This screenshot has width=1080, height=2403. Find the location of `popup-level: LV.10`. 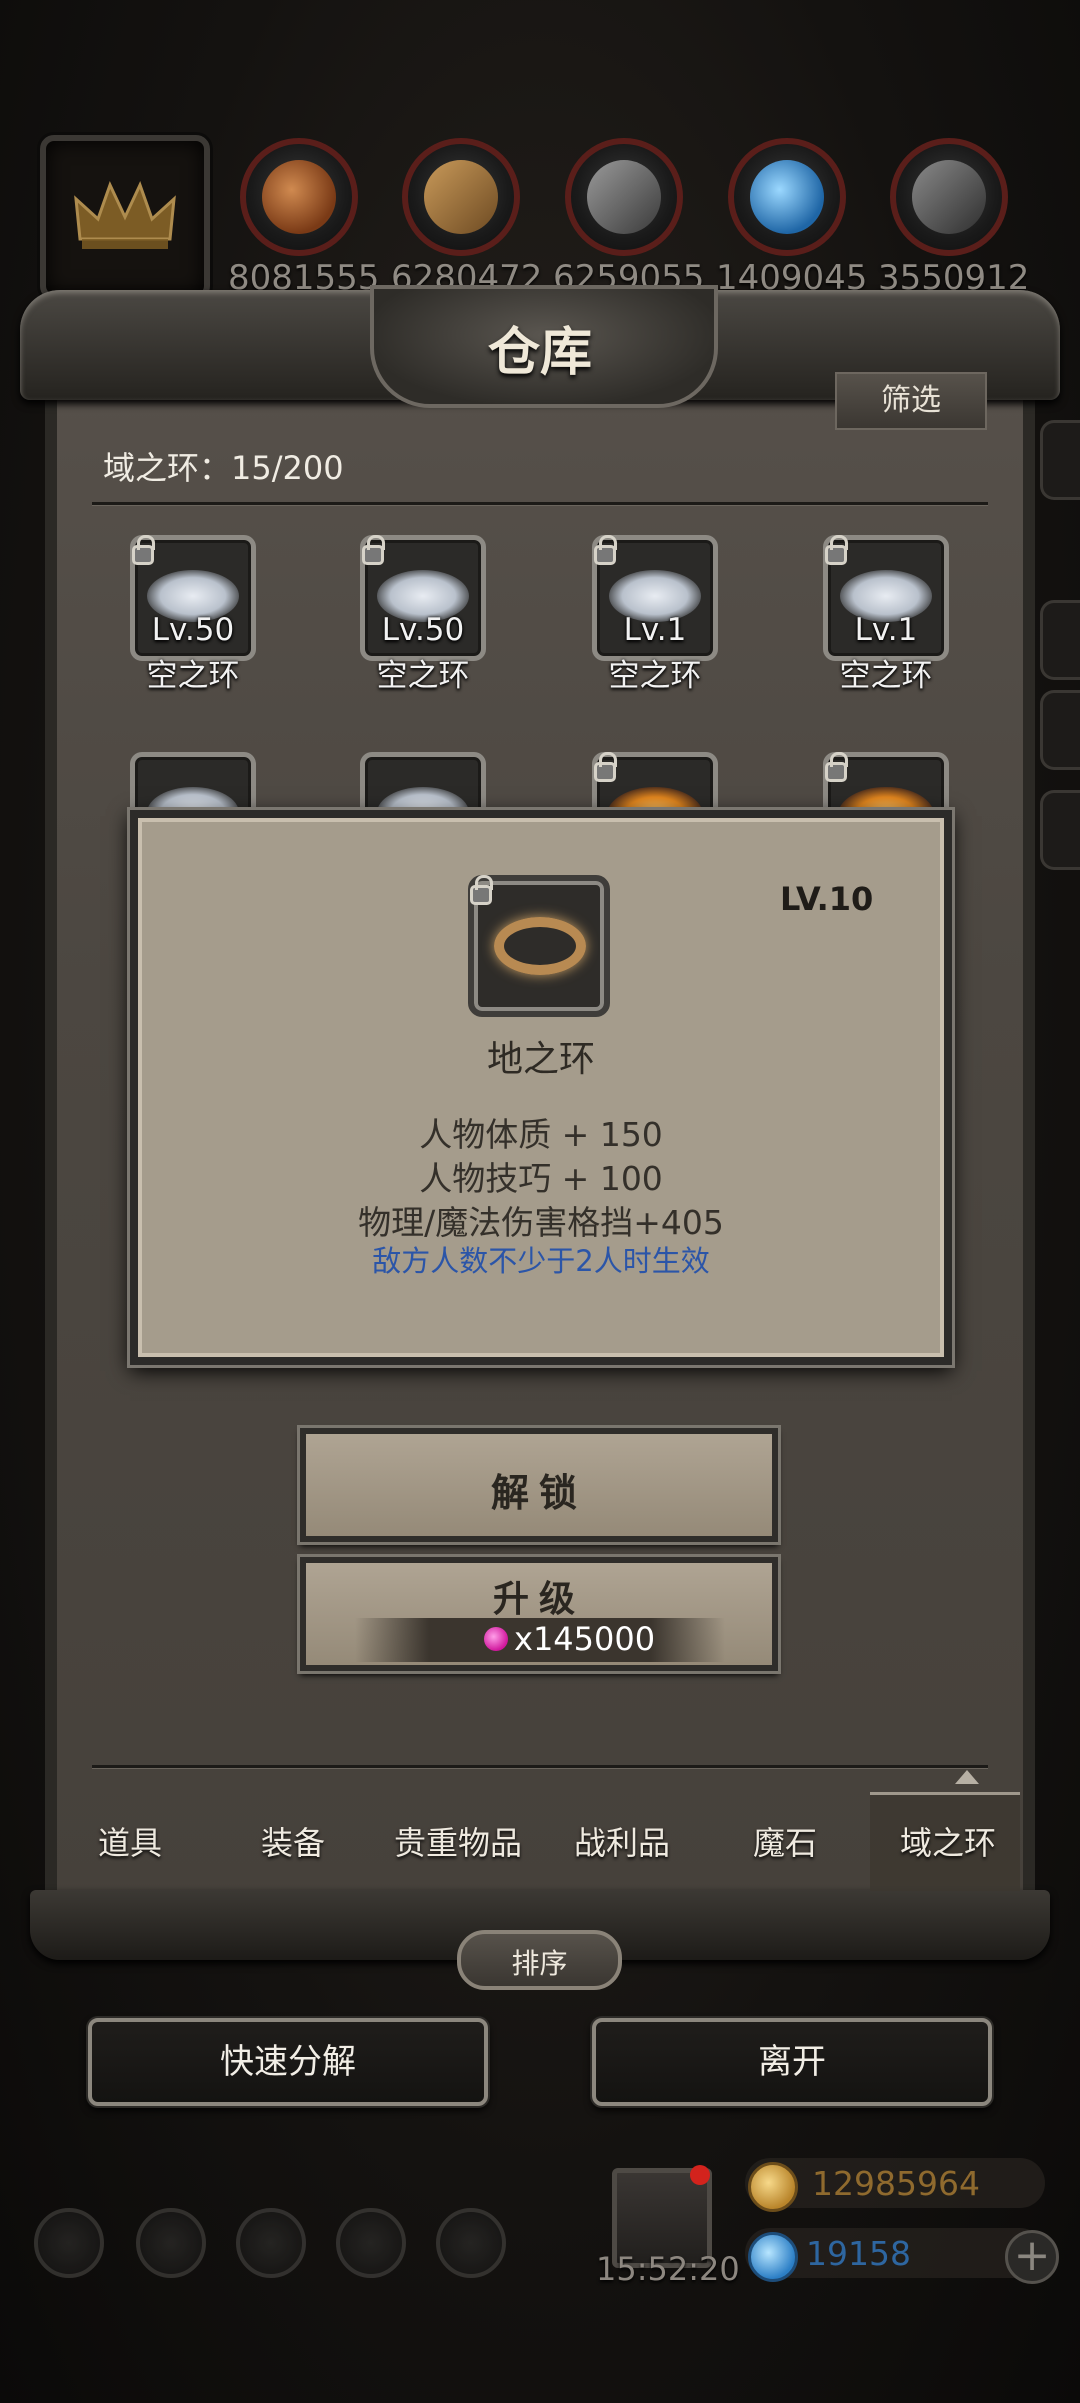

popup-level: LV.10 is located at coordinates (827, 899).